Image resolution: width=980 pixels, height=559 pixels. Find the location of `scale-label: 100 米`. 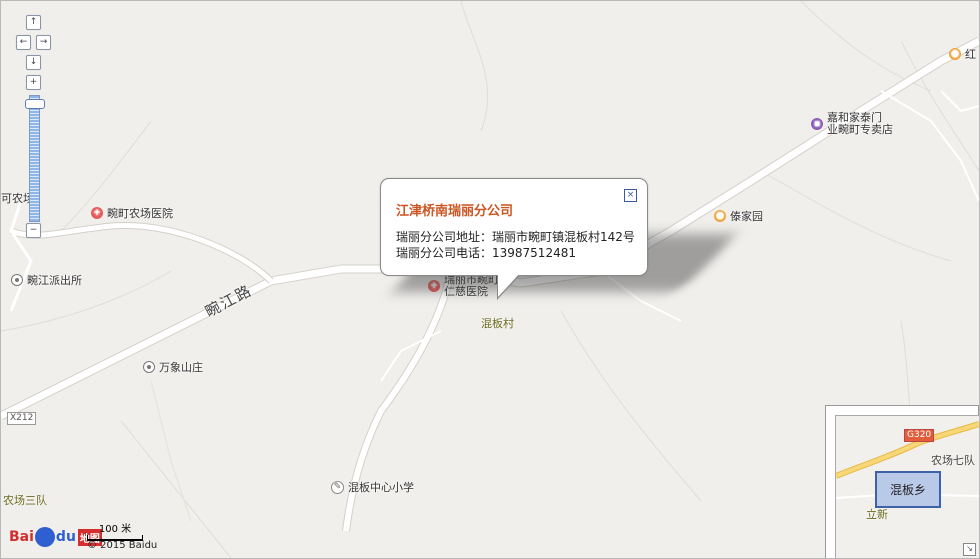

scale-label: 100 米 is located at coordinates (115, 529).